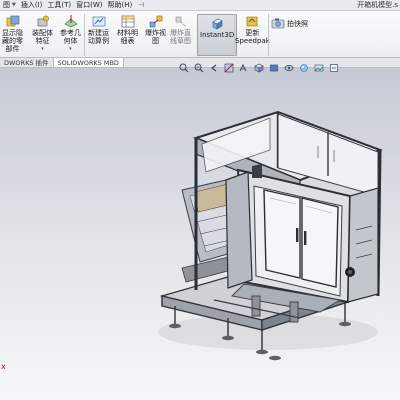 This screenshot has width=400, height=400. What do you see at coordinates (12, 34) in the screenshot?
I see `show-hidden-components-button: 显示隐 藏的零 部件` at bounding box center [12, 34].